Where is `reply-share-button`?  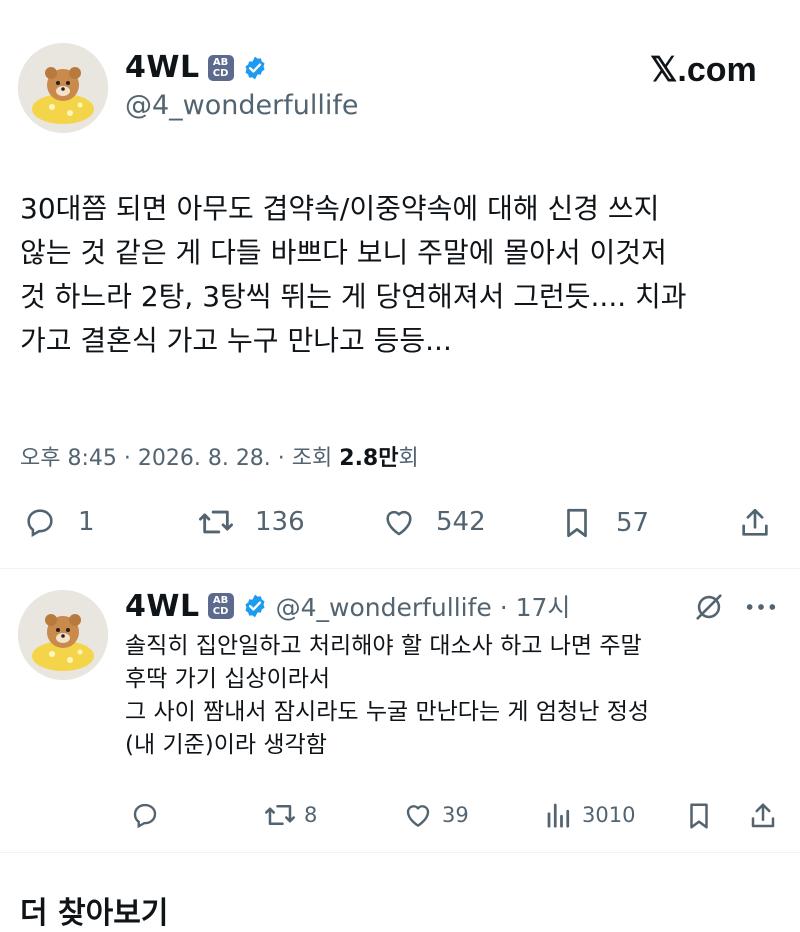 reply-share-button is located at coordinates (763, 816).